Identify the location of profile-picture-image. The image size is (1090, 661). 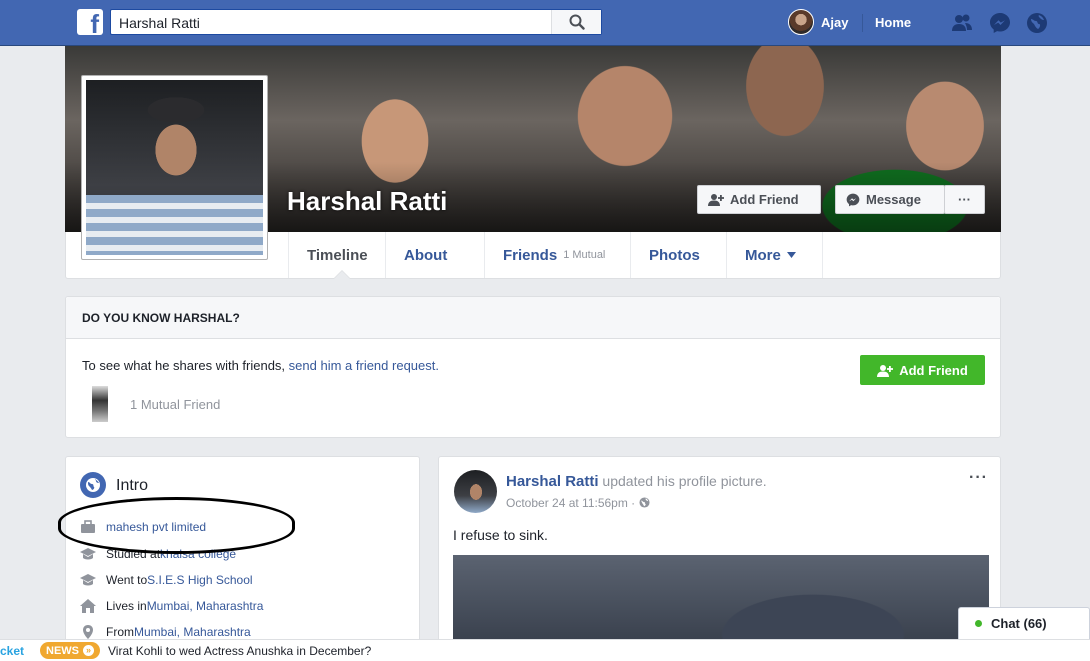
(174, 167).